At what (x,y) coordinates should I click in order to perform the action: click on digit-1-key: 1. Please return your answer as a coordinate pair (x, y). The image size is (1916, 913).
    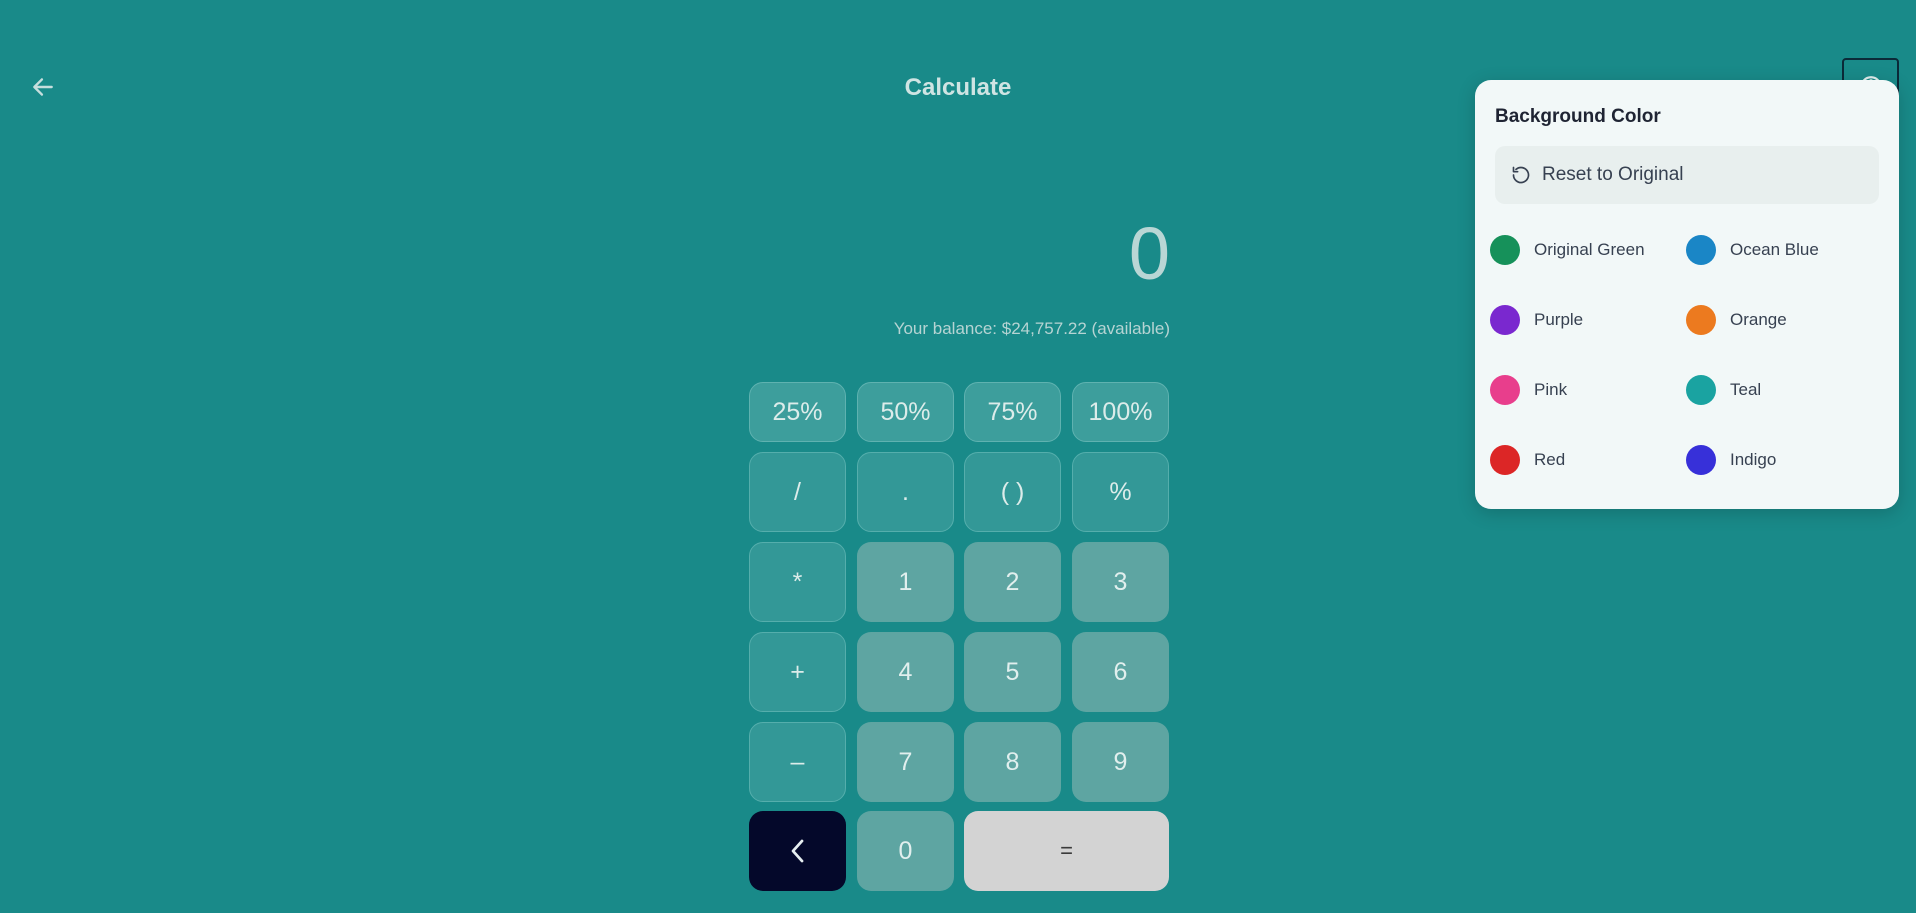
    Looking at the image, I should click on (905, 582).